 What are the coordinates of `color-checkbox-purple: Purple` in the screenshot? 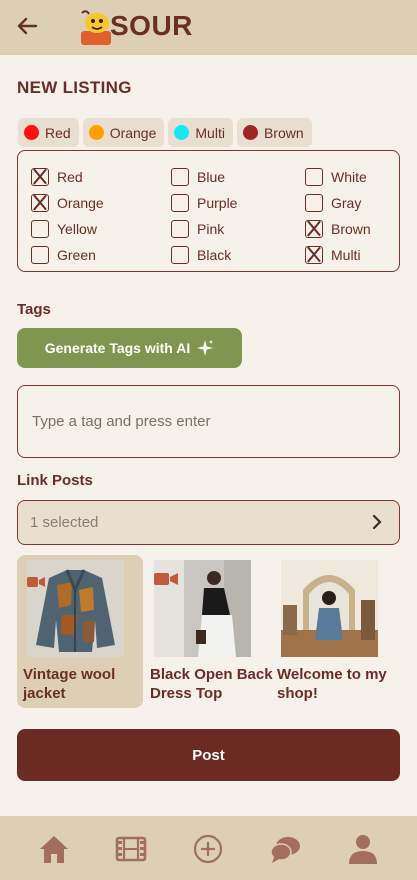 It's located at (204, 203).